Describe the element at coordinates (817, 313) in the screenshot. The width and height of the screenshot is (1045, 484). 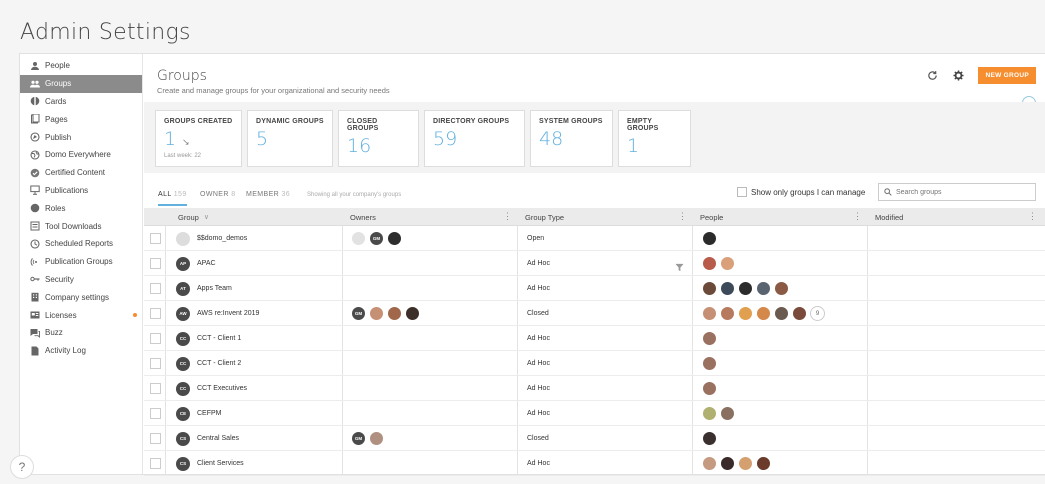
I see `more-people-count: 9` at that location.